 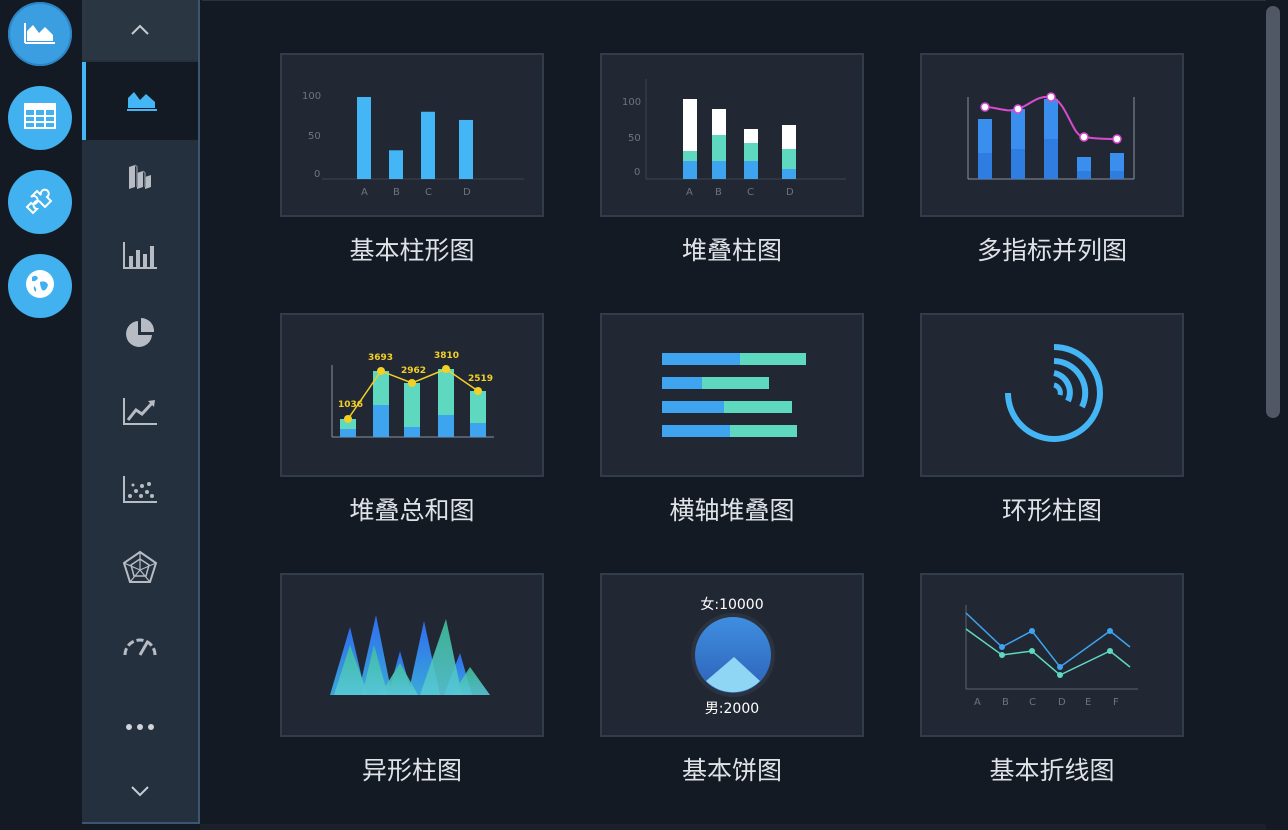 I want to click on data-label: 2962, so click(x=413, y=371).